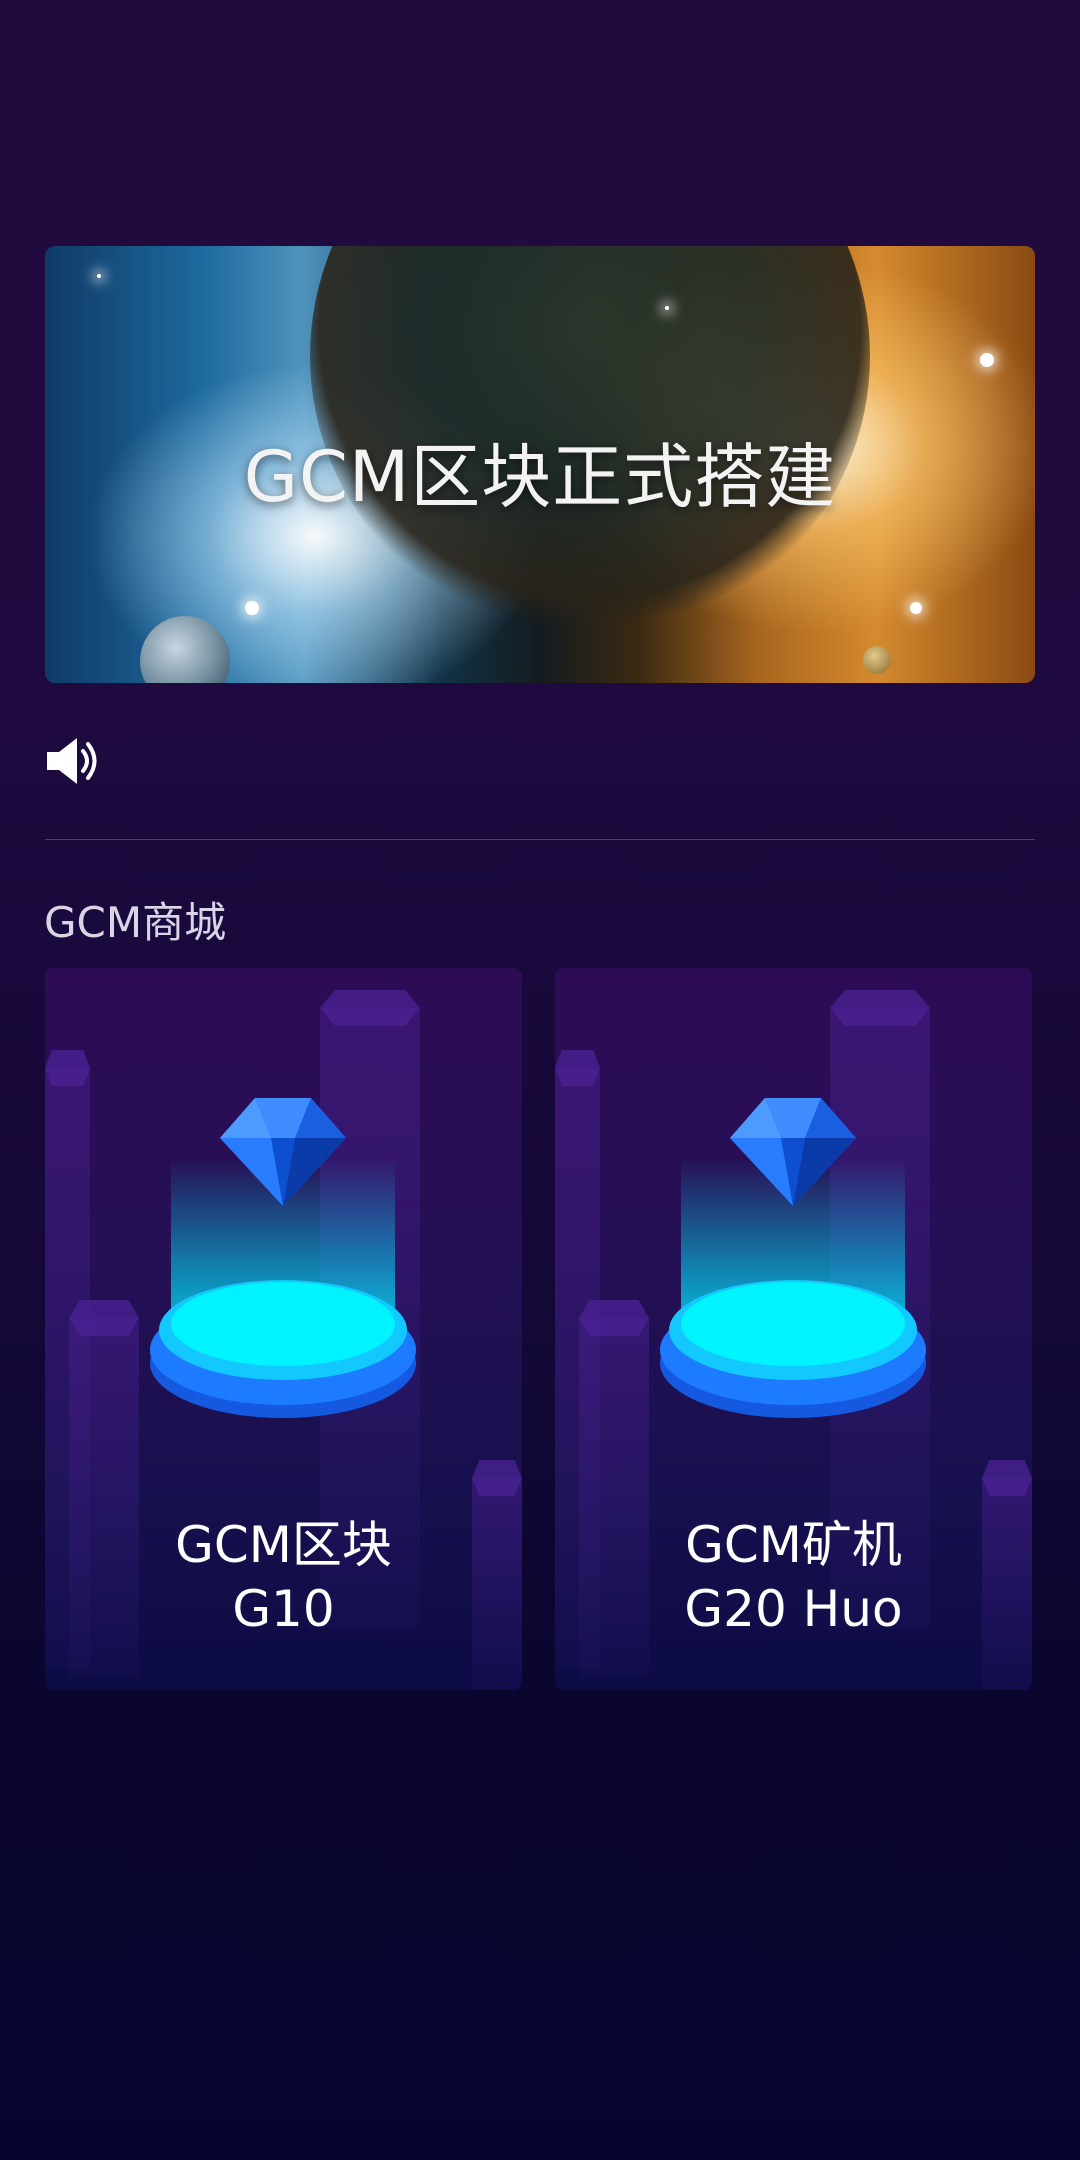 The image size is (1080, 2160). Describe the element at coordinates (135, 922) in the screenshot. I see `section-title: GCM商城` at that location.